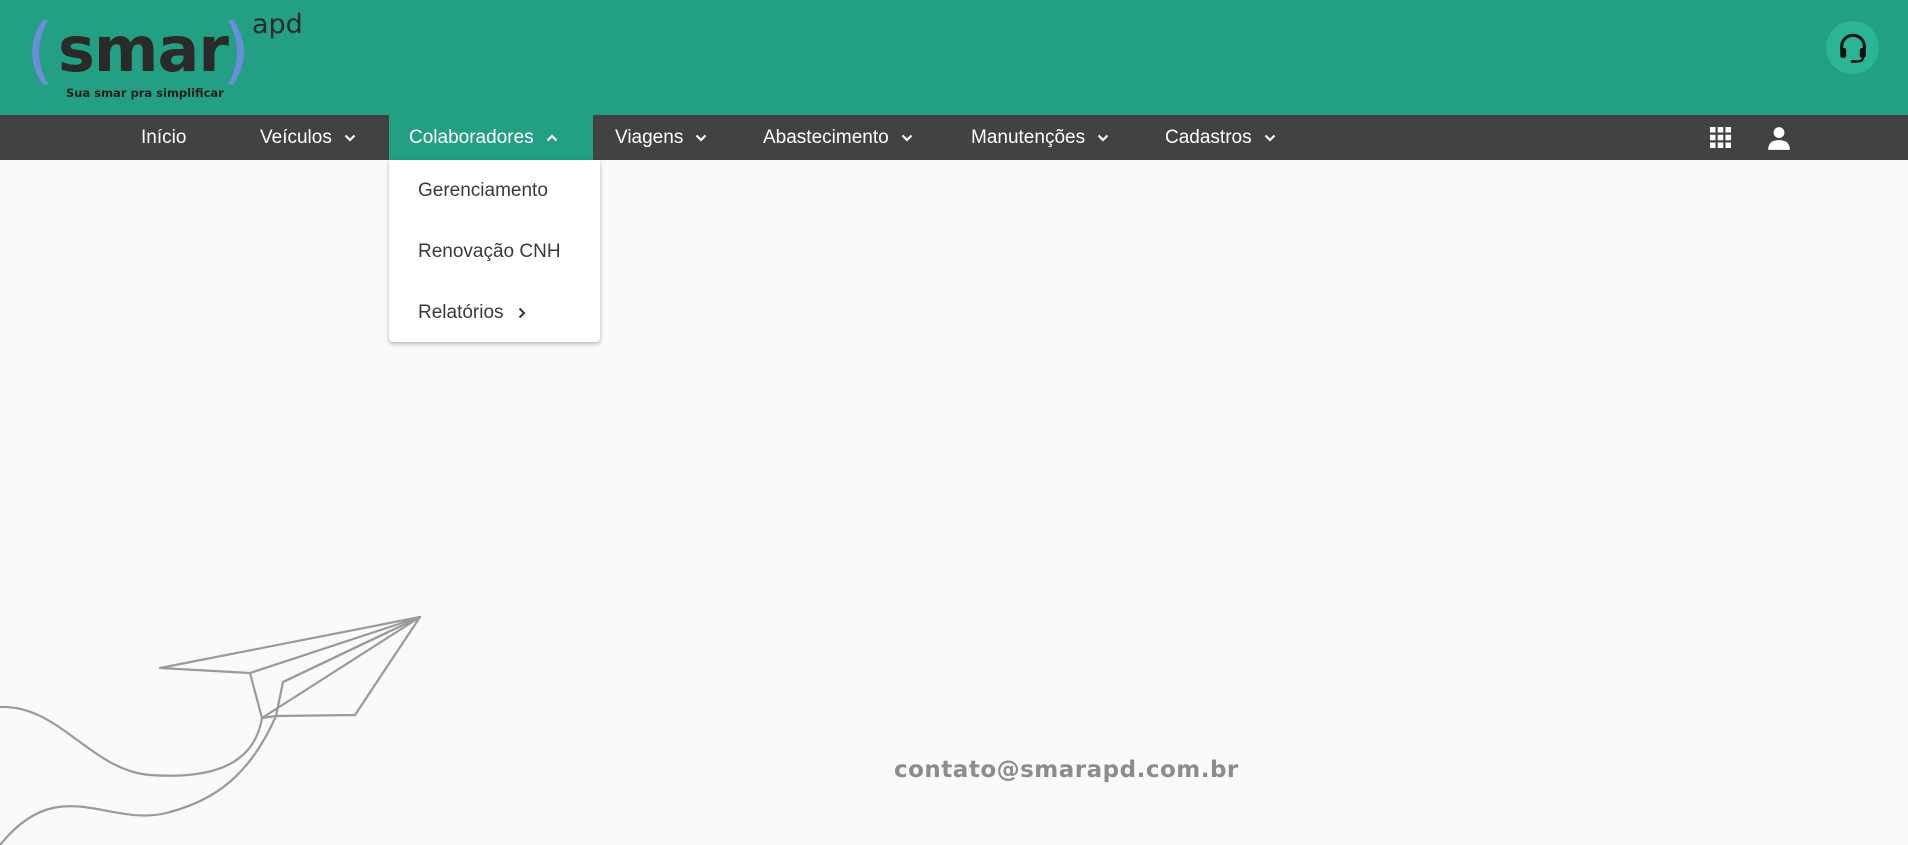  Describe the element at coordinates (649, 137) in the screenshot. I see `nav-item-label: Viagens` at that location.